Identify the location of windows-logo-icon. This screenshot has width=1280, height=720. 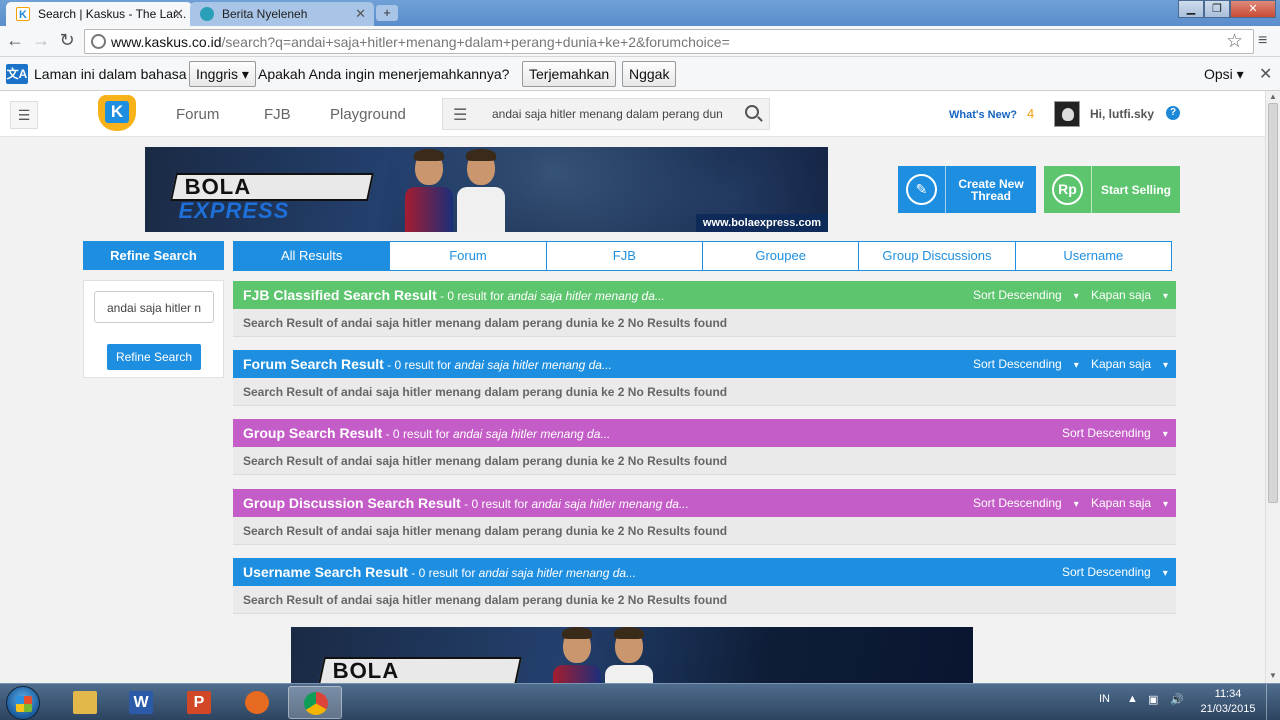
(24, 704).